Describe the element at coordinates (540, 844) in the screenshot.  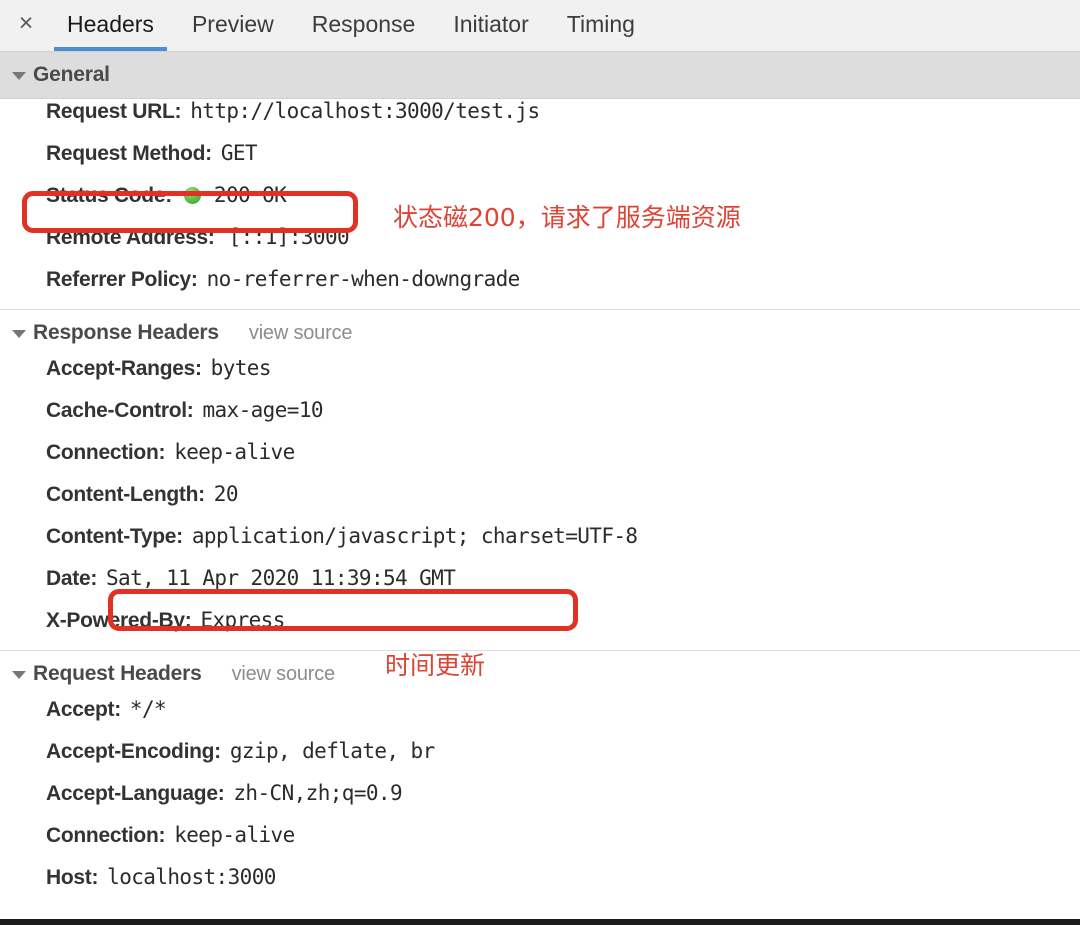
I see `header-row-connection-request: Connection: keep-alive` at that location.